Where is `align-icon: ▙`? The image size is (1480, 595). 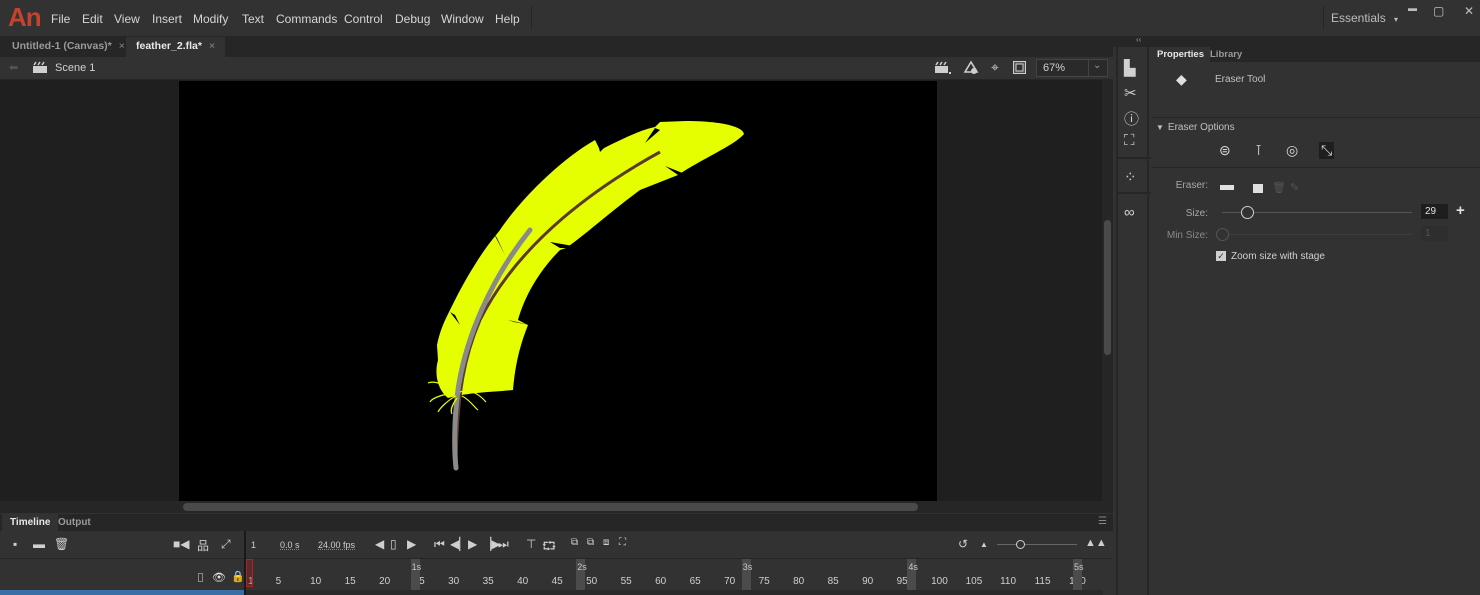 align-icon: ▙ is located at coordinates (1130, 68).